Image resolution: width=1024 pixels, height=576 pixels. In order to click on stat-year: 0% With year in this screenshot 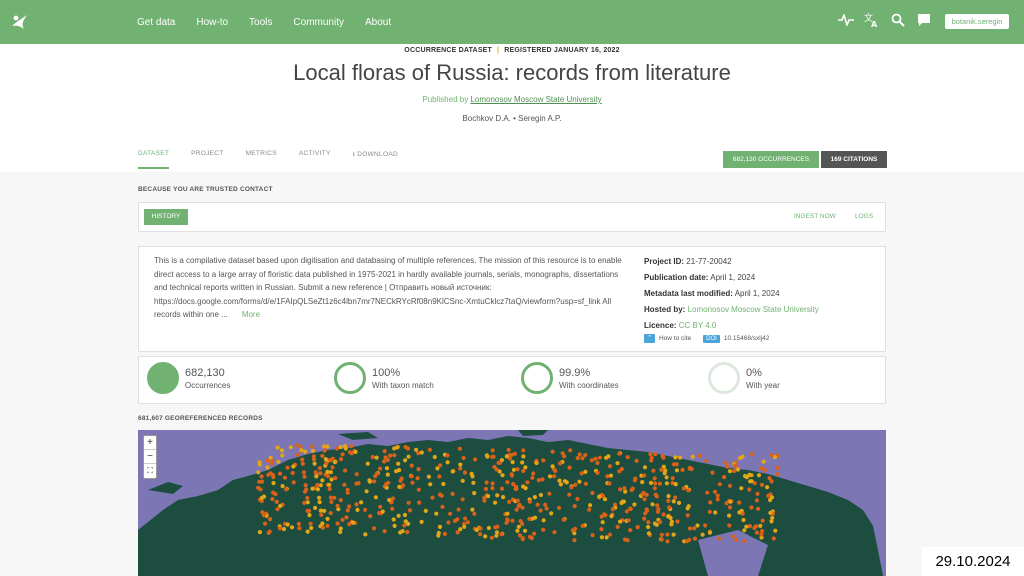, I will do `click(744, 378)`.